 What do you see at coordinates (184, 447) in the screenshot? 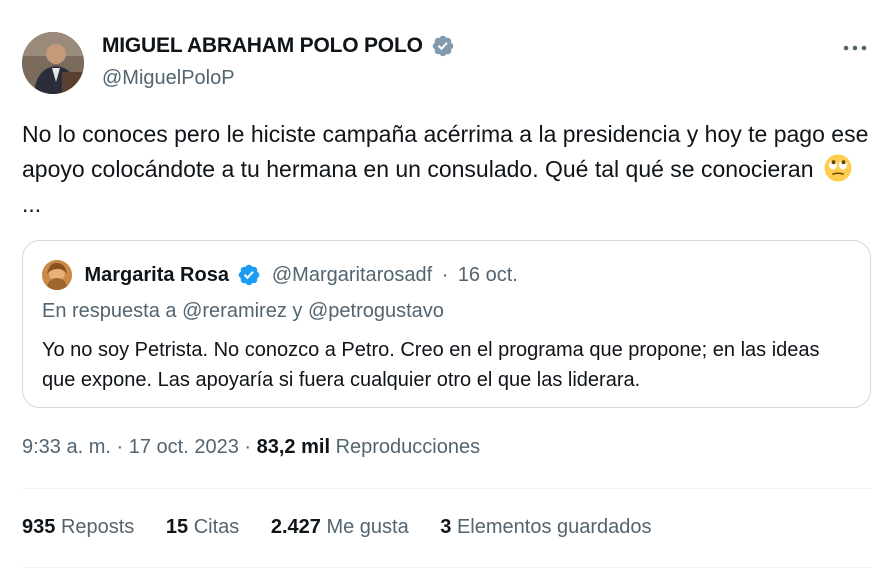
I see `tweet-date: 17 oct. 2023` at bounding box center [184, 447].